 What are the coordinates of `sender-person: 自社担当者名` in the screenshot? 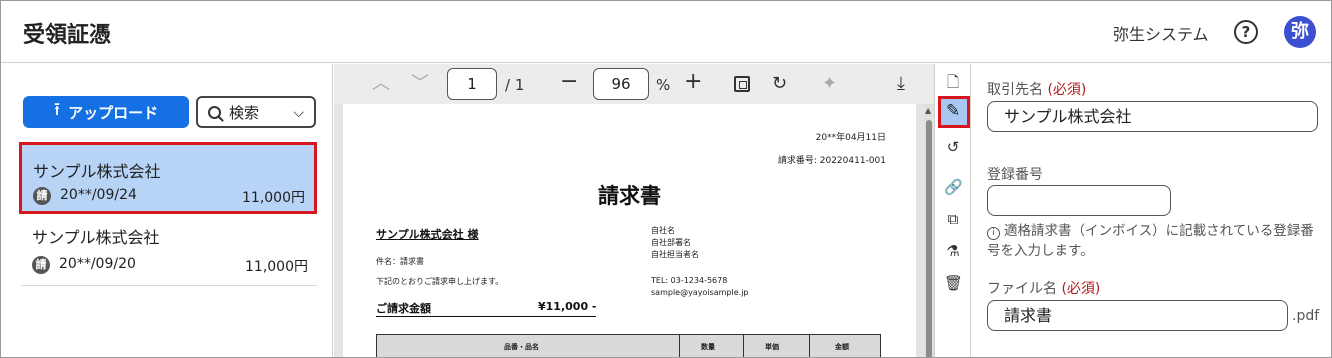 It's located at (675, 254).